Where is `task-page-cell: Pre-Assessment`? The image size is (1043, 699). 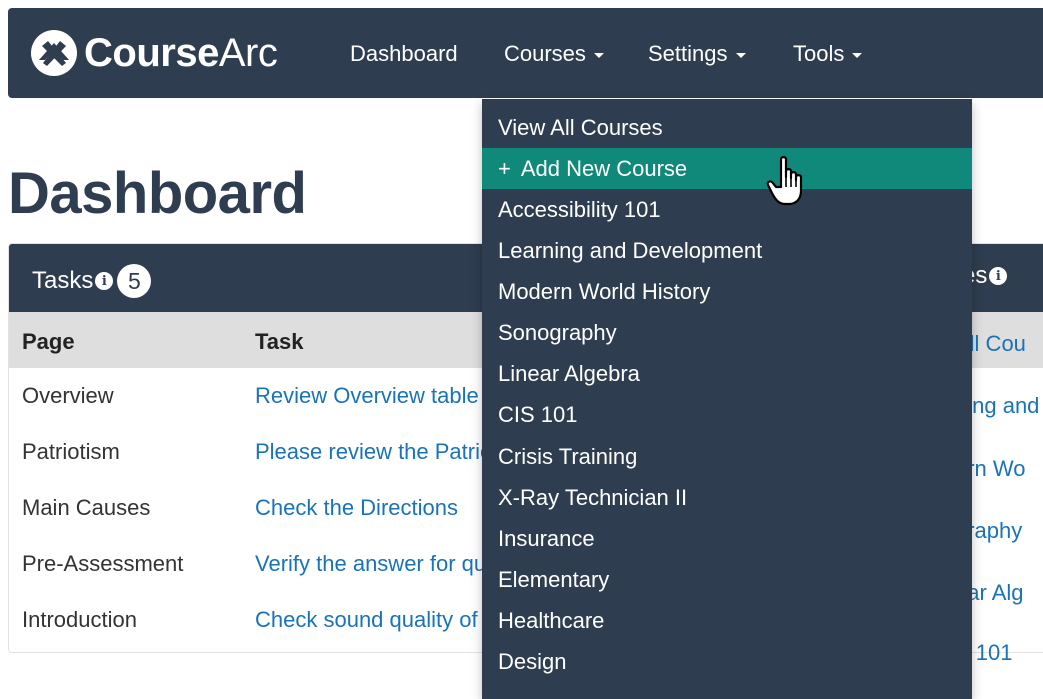 task-page-cell: Pre-Assessment is located at coordinates (103, 563).